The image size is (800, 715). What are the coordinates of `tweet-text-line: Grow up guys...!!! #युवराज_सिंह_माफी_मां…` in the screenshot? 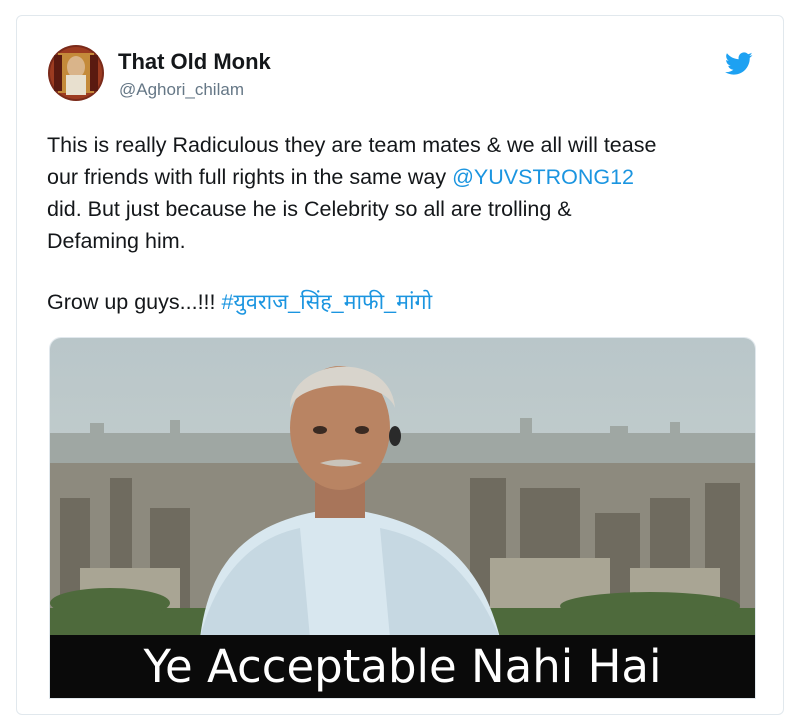 It's located at (402, 302).